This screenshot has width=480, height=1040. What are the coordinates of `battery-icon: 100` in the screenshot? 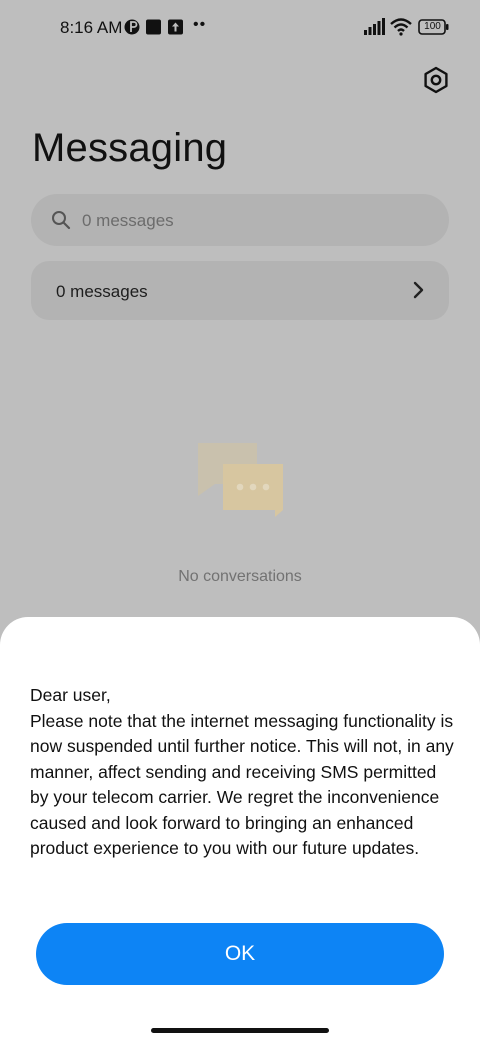 It's located at (433, 27).